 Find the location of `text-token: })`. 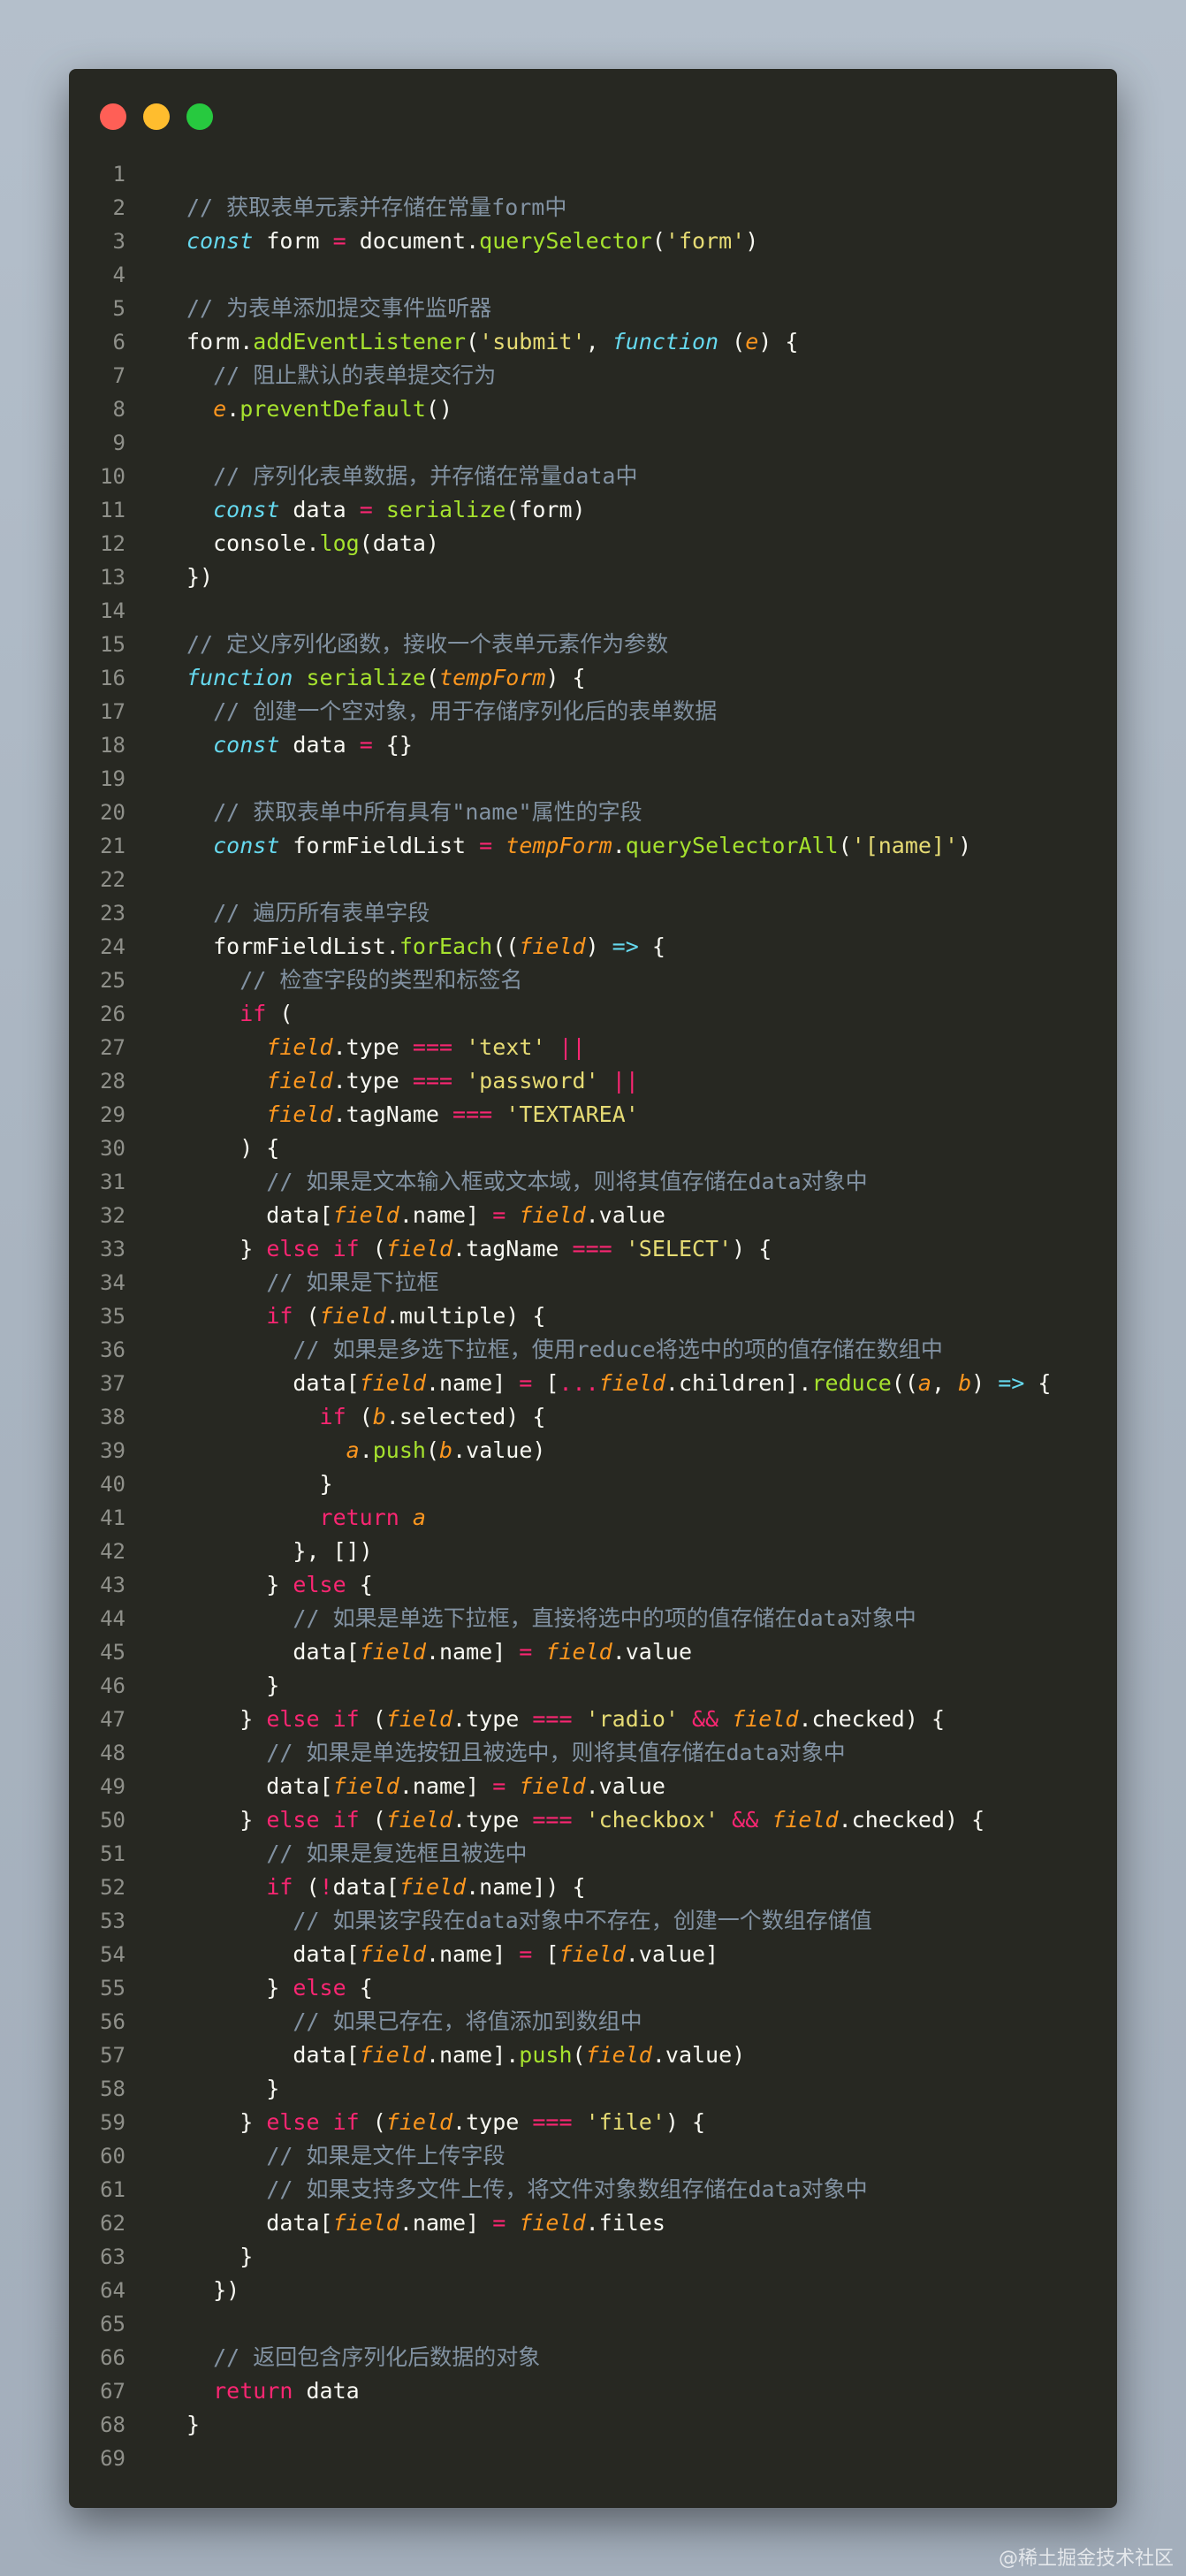

text-token: }) is located at coordinates (200, 577).